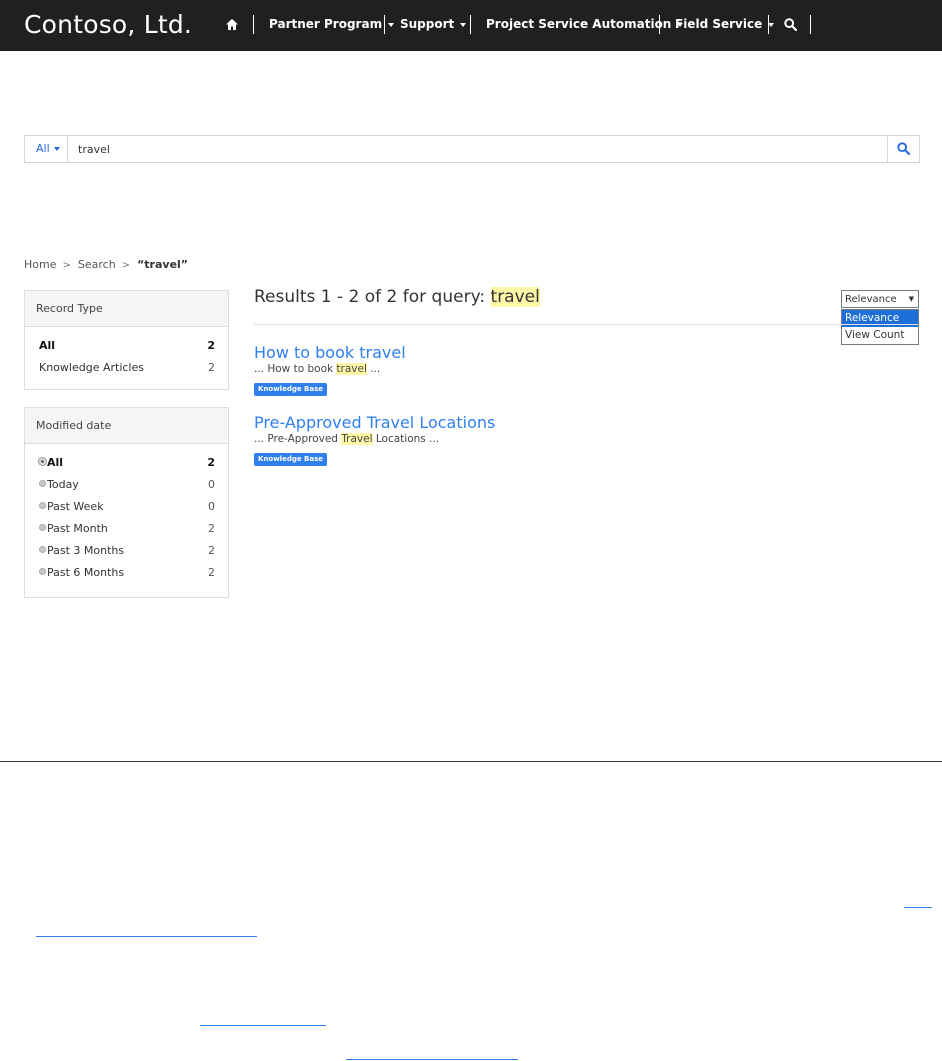 The height and width of the screenshot is (1061, 942). What do you see at coordinates (86, 550) in the screenshot?
I see `date-option-label: Past 3 Months` at bounding box center [86, 550].